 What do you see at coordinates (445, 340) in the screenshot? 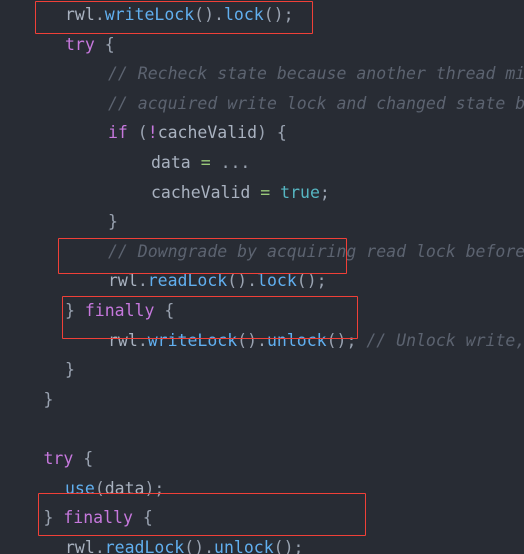
I see `token-comment: // Unlock write, still` at bounding box center [445, 340].